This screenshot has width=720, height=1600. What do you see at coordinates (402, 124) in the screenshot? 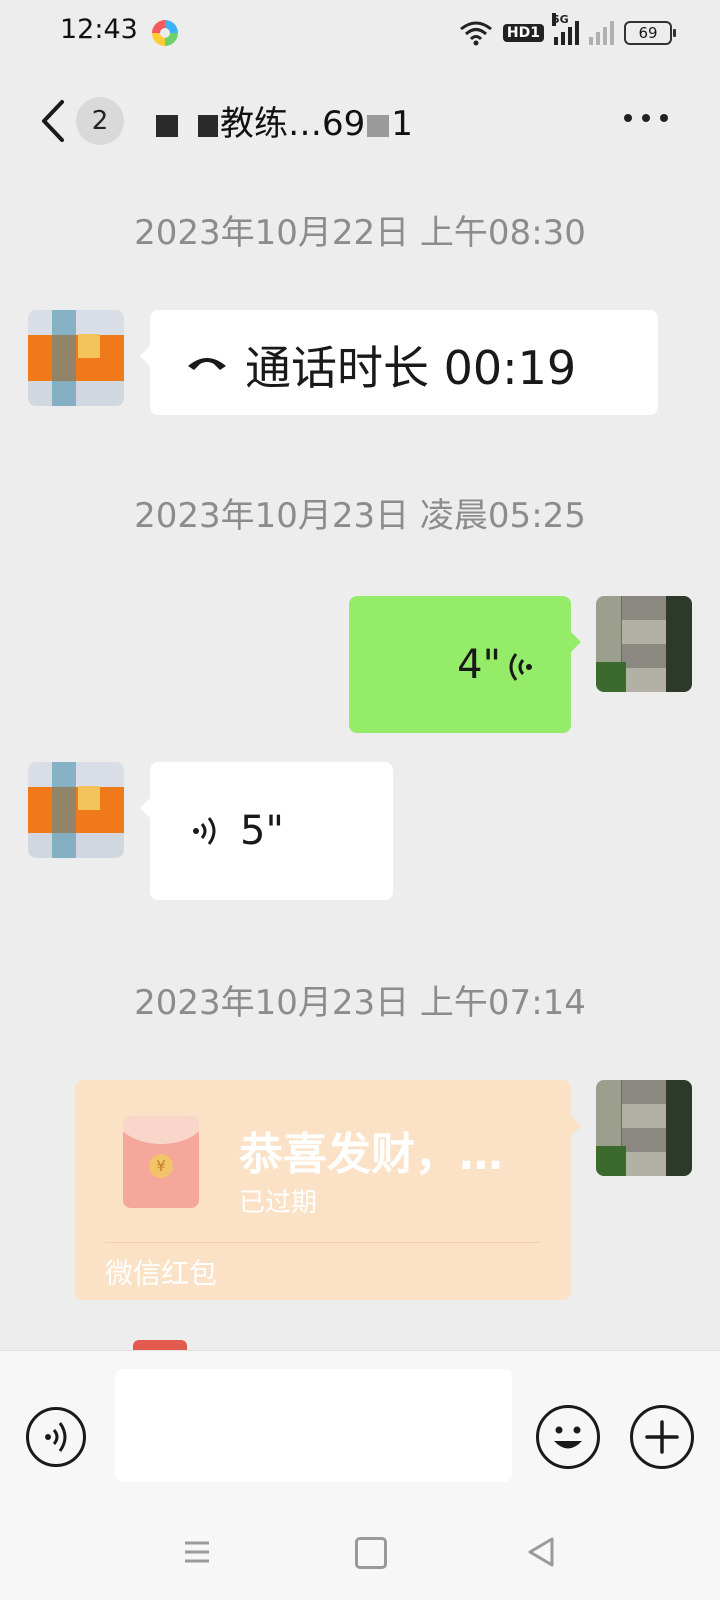
I see `chat-title-tail: 1` at bounding box center [402, 124].